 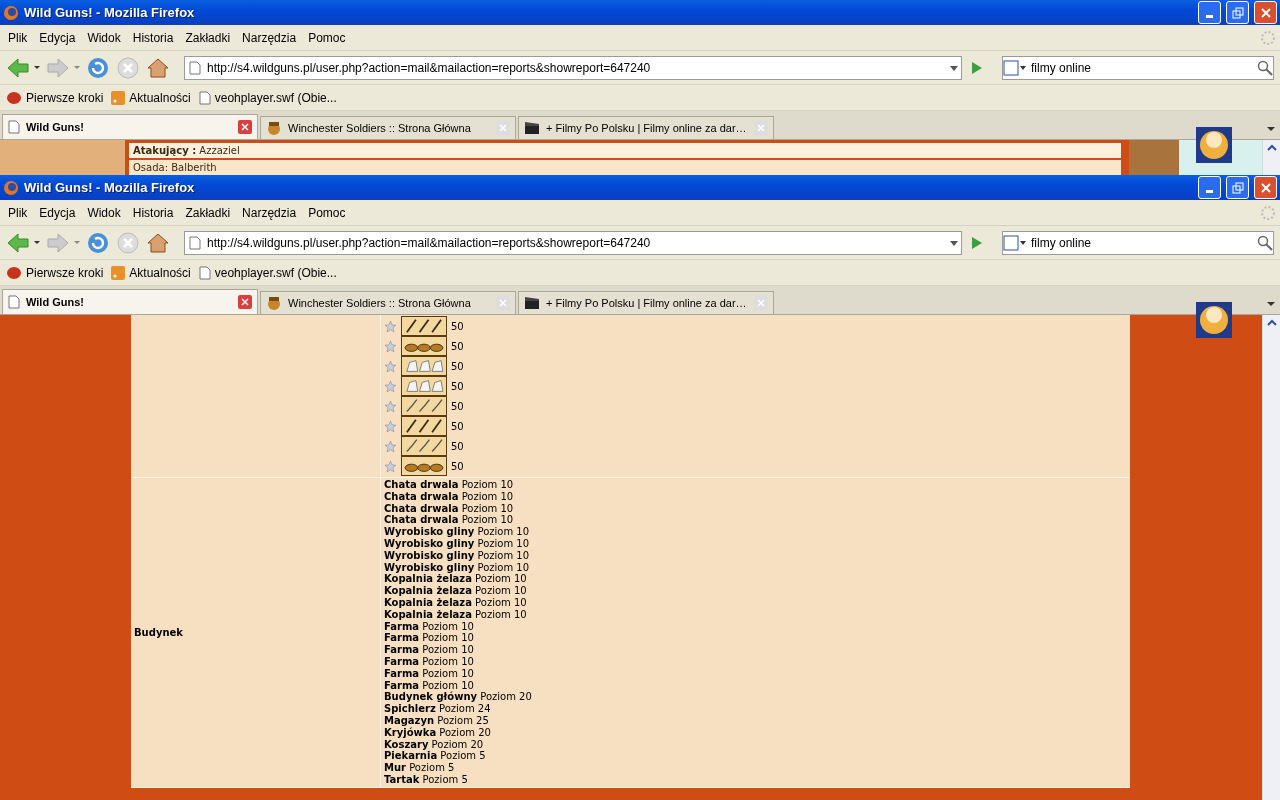 I want to click on building-line: Mur Poziom 5, so click(x=420, y=768).